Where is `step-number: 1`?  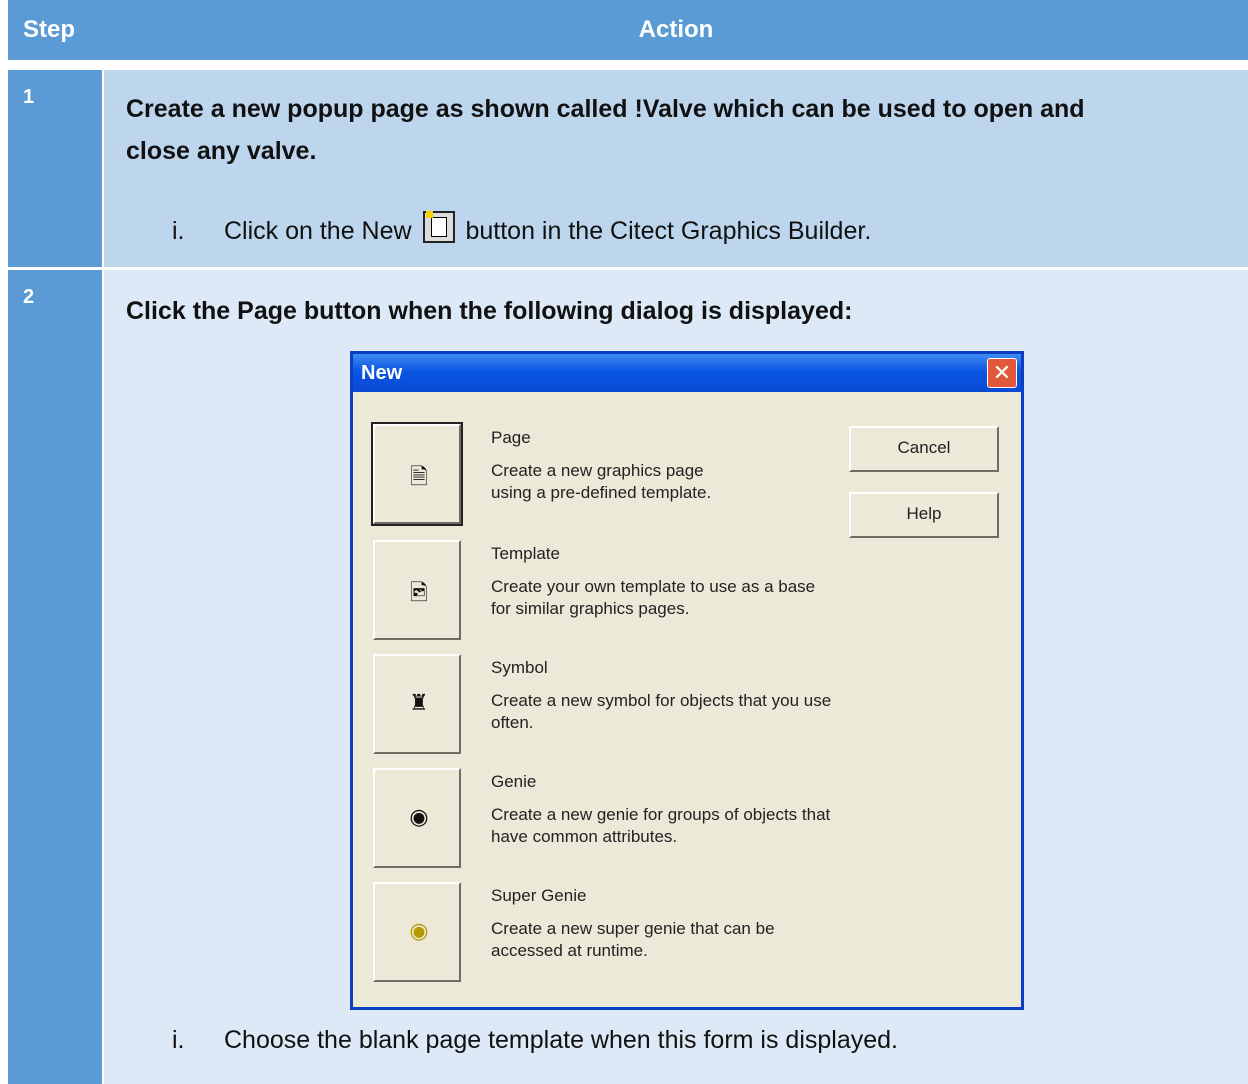 step-number: 1 is located at coordinates (29, 97).